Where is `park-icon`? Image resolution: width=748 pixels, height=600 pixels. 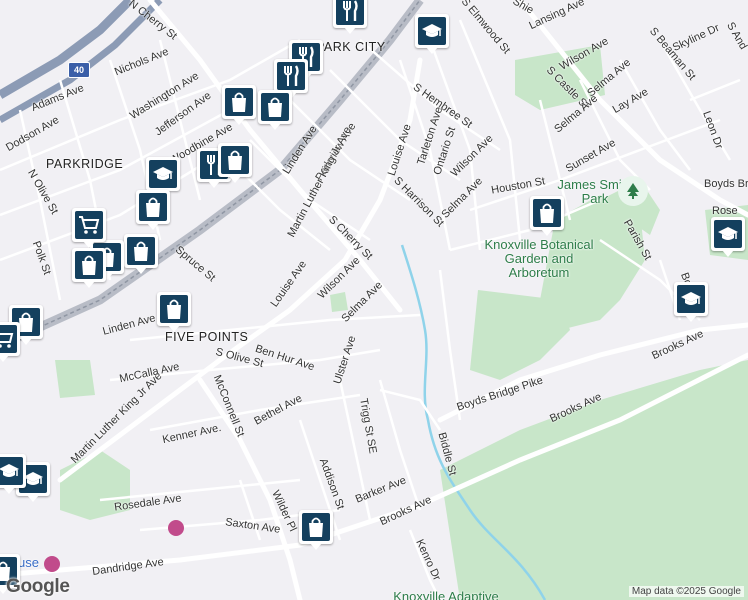
park-icon is located at coordinates (633, 191).